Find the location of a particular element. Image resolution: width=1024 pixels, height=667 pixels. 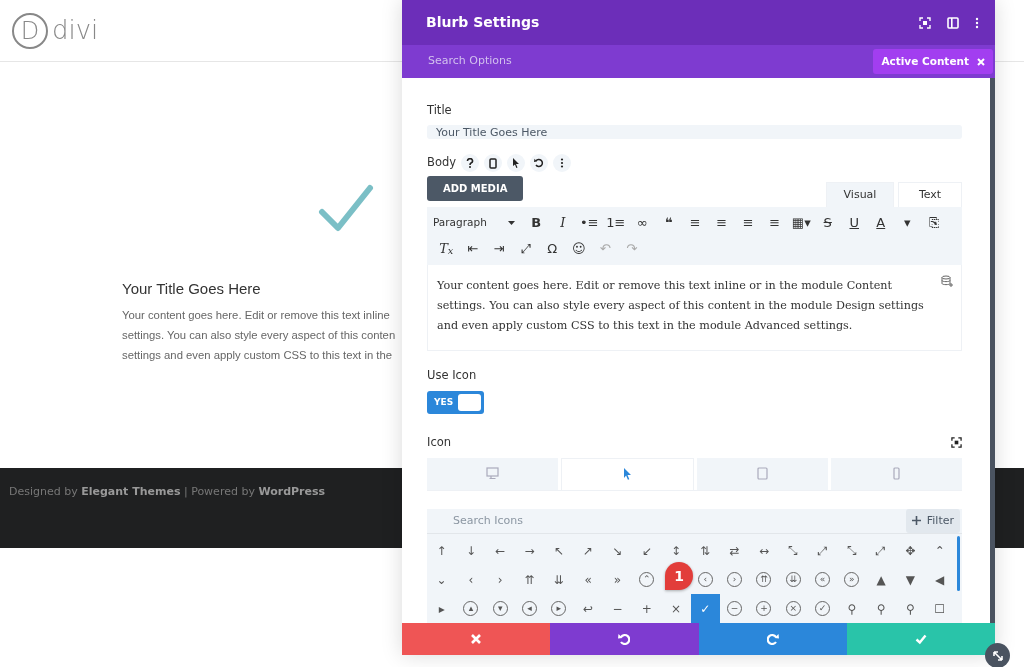

icon-option: ◂ is located at coordinates (529, 608).